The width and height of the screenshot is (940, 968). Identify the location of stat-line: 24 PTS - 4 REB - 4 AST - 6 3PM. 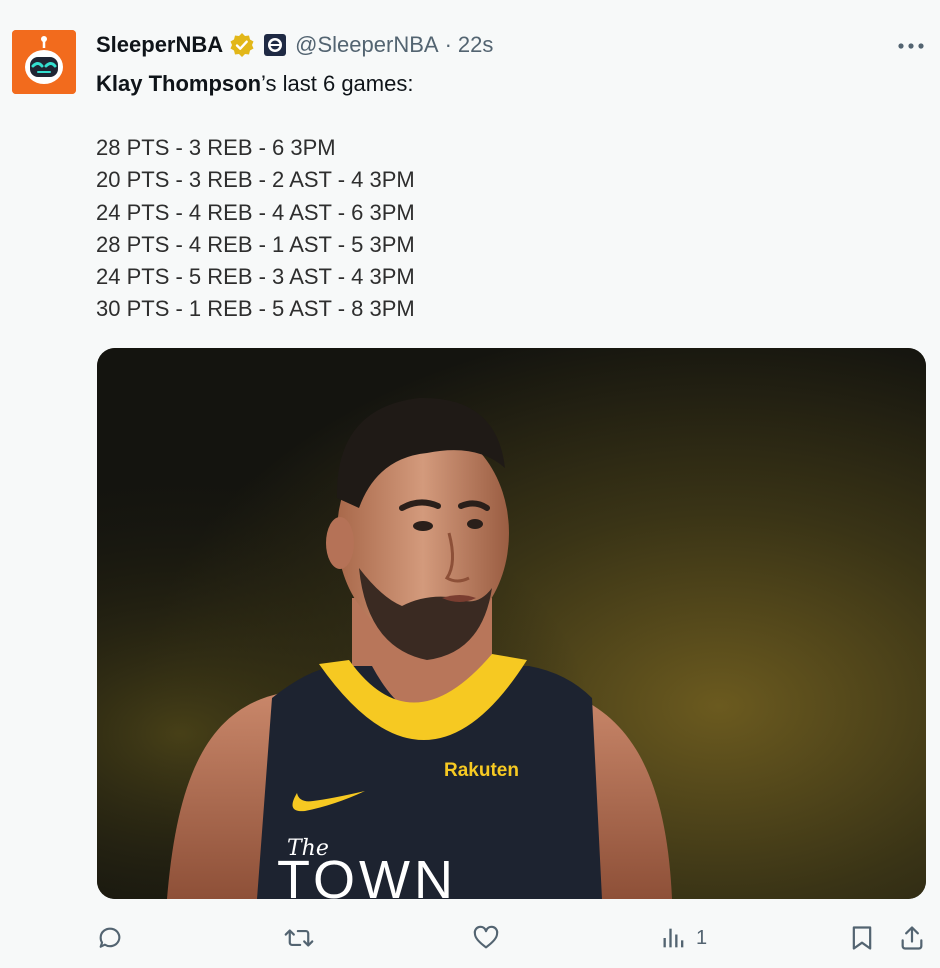
(255, 212).